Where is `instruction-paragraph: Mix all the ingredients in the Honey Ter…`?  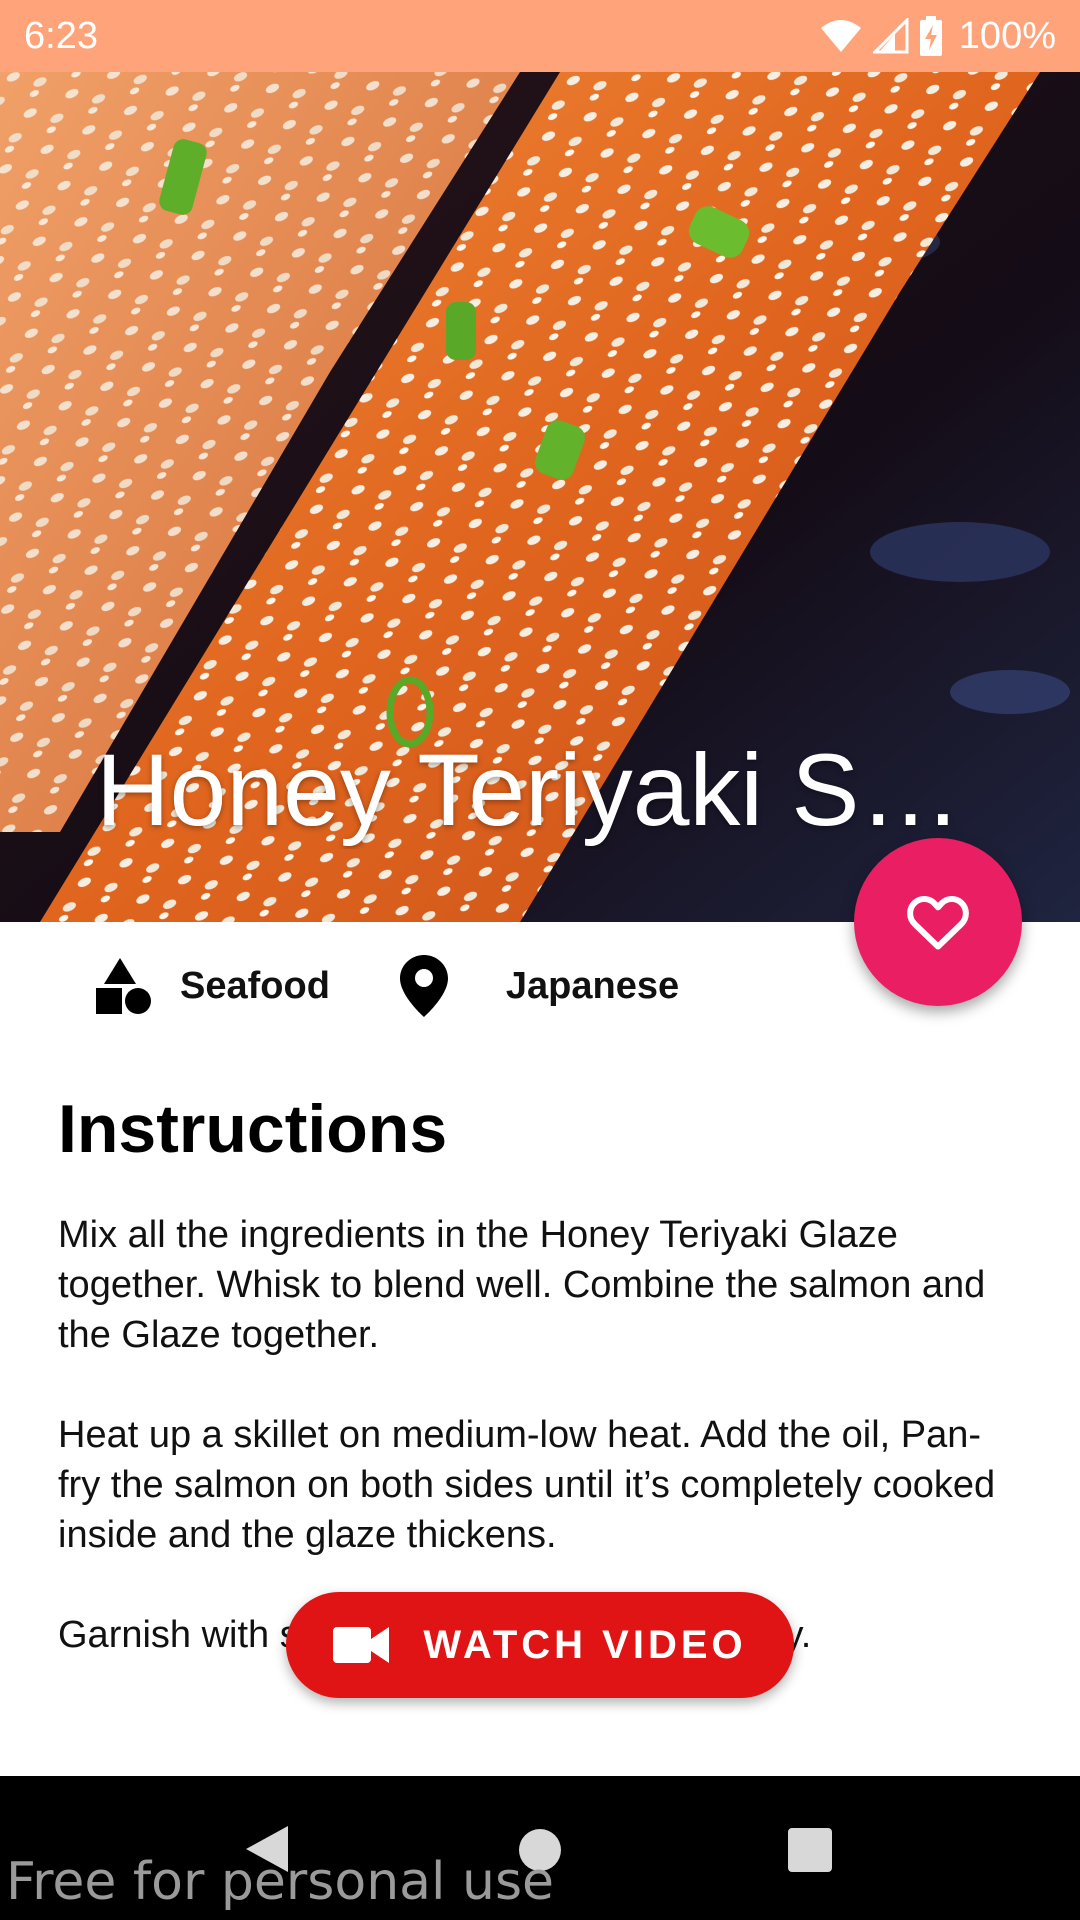
instruction-paragraph: Mix all the ingredients in the Honey Ter… is located at coordinates (522, 1285).